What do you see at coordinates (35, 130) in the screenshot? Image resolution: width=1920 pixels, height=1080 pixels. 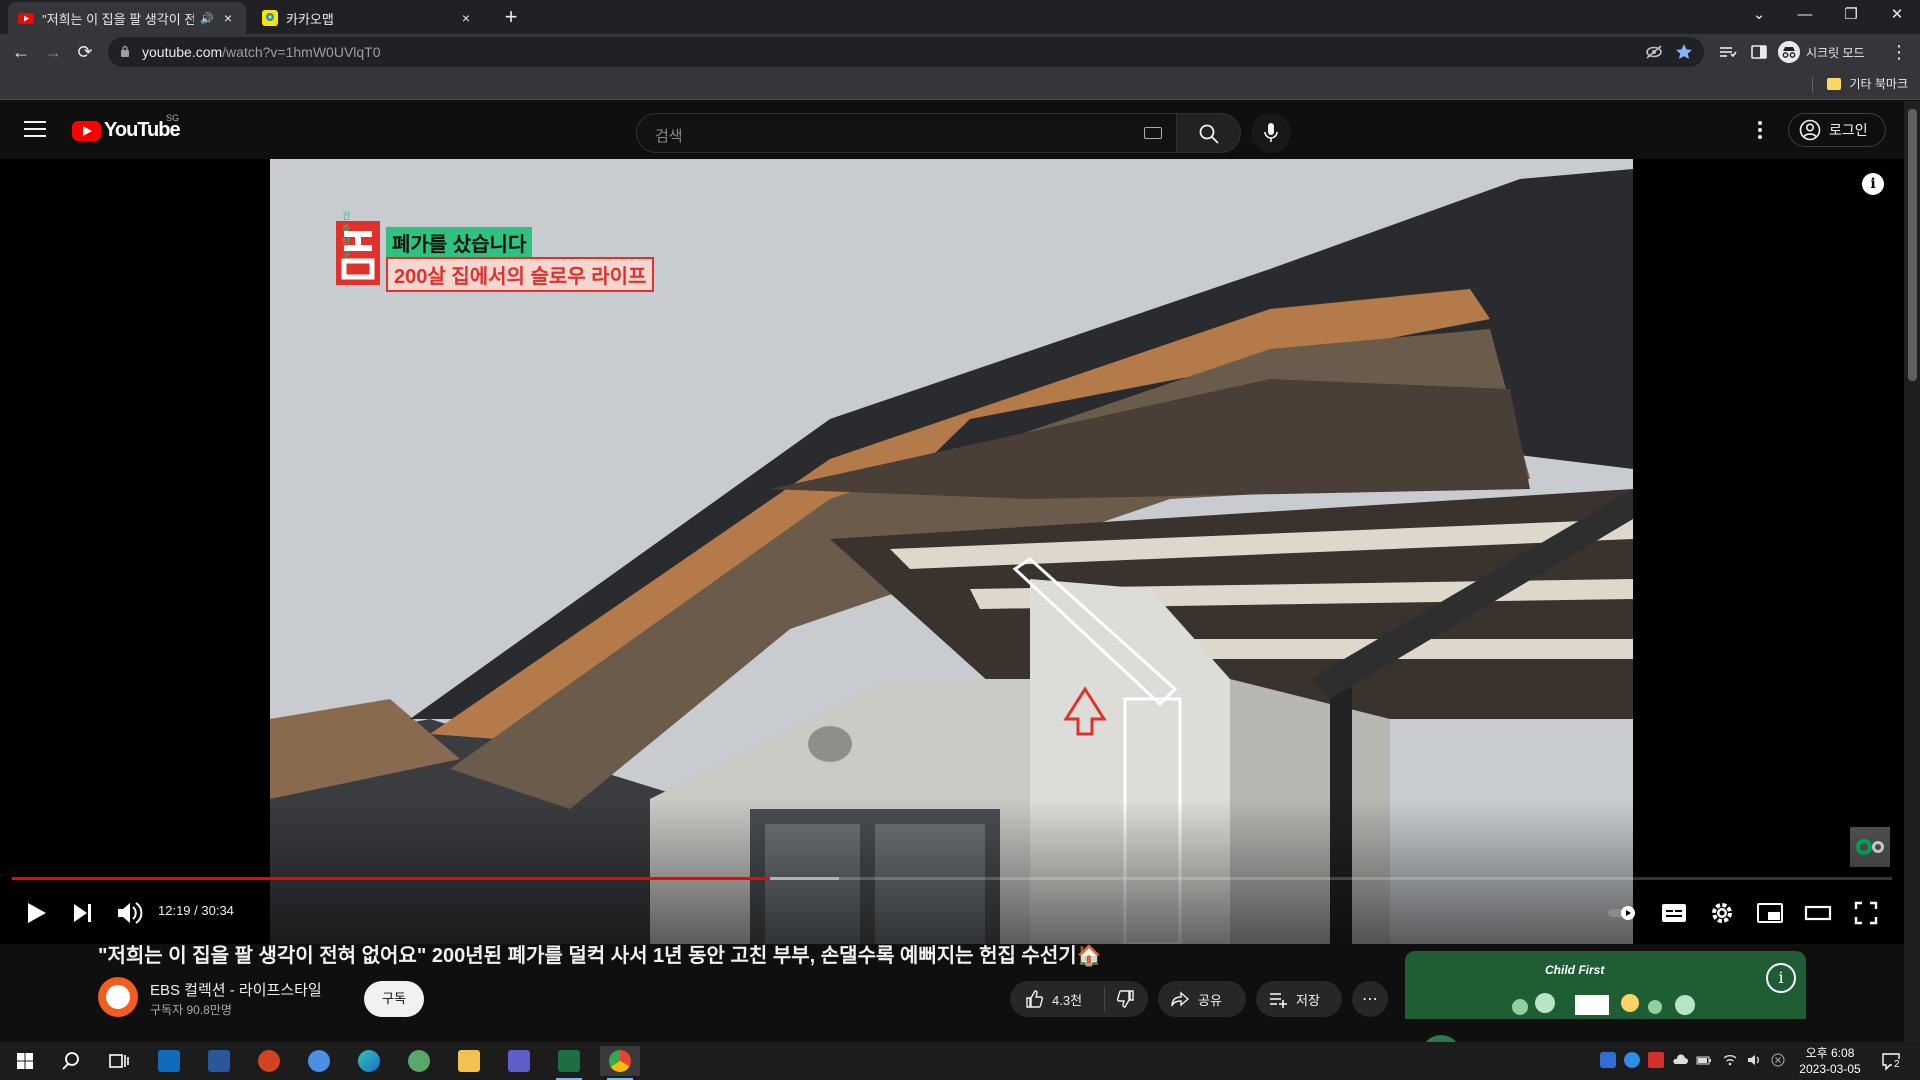 I see `menu-hamburger-icon` at bounding box center [35, 130].